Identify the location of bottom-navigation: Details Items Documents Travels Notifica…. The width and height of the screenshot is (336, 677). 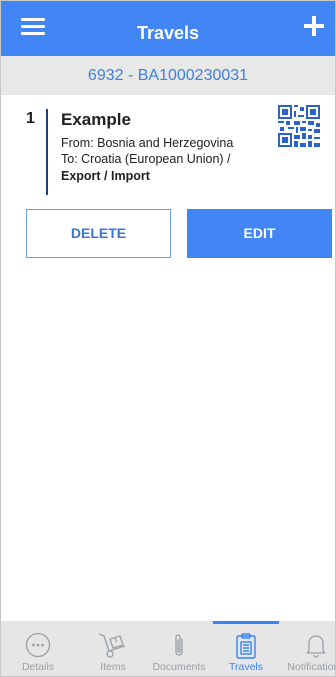
(168, 648).